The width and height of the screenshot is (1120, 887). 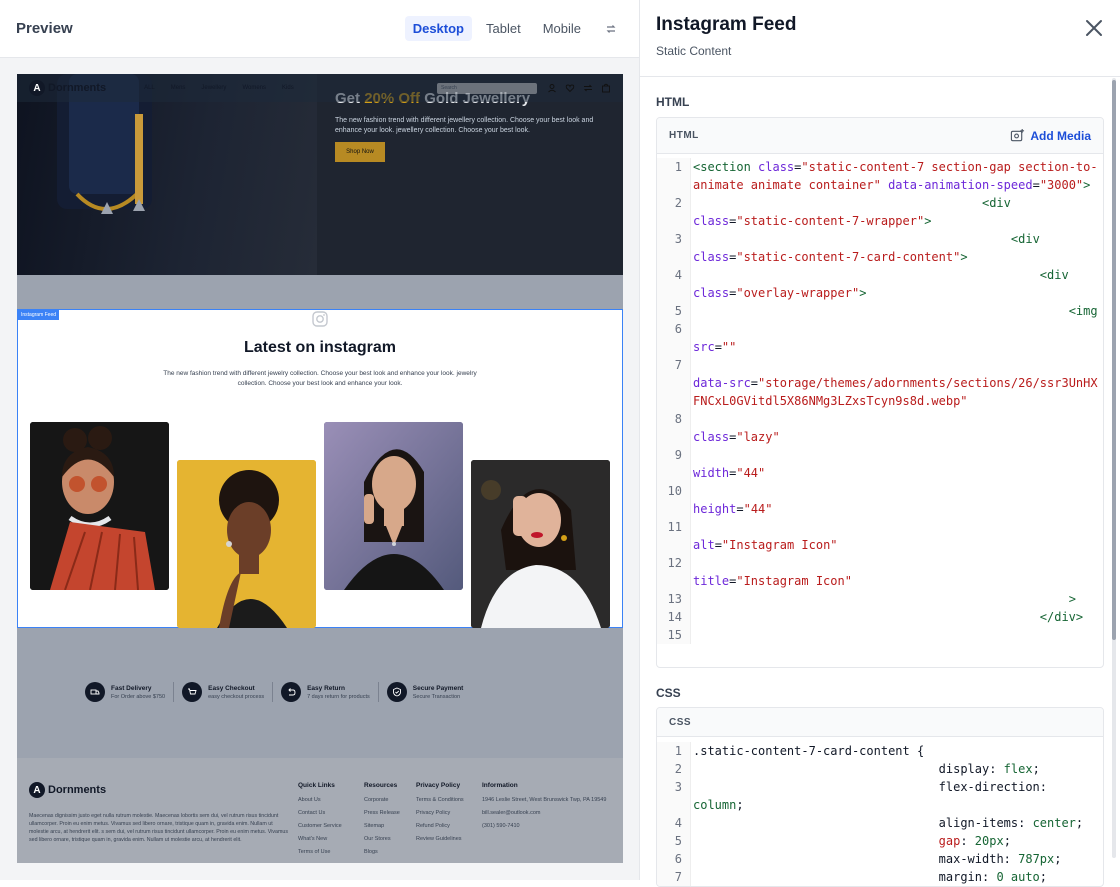 What do you see at coordinates (131, 688) in the screenshot?
I see `feature-title: Fast Delivery` at bounding box center [131, 688].